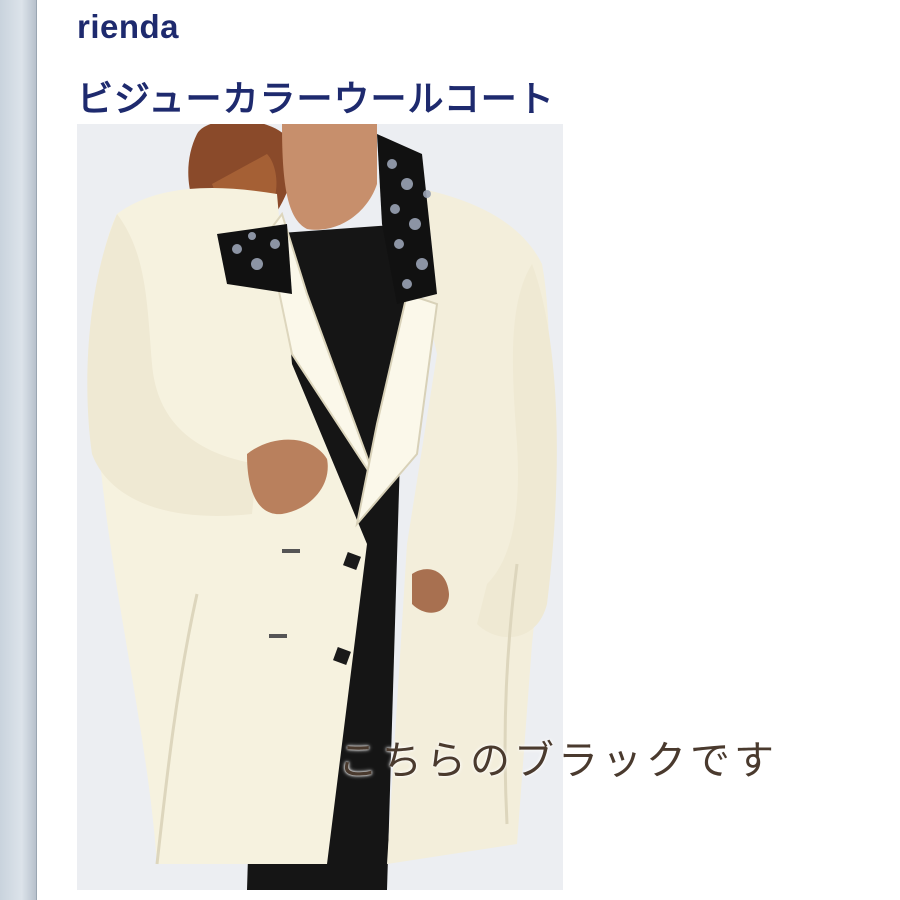  I want to click on brand-name: rienda, so click(128, 26).